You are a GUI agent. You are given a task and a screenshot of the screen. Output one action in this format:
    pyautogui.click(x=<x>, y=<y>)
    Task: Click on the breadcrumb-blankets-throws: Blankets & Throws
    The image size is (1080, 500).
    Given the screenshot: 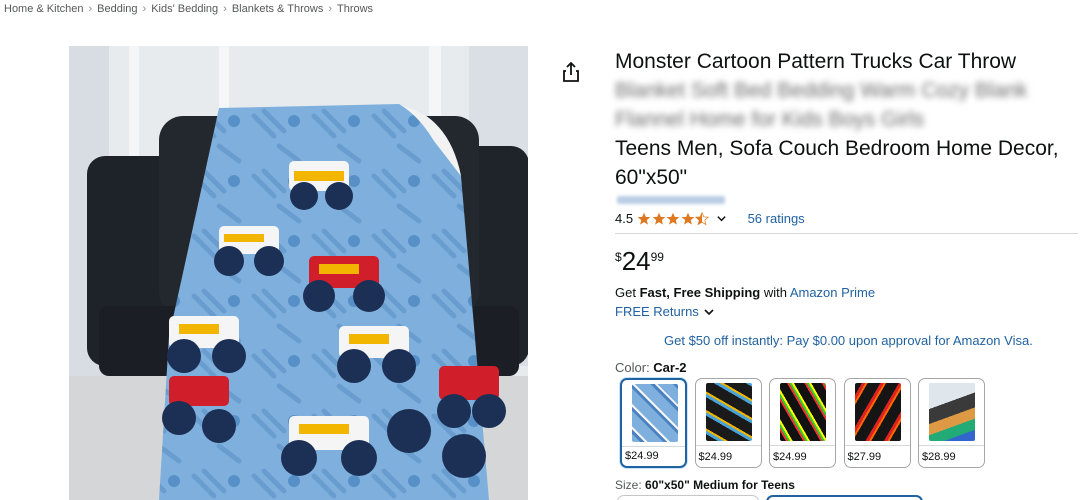 What is the action you would take?
    pyautogui.click(x=278, y=9)
    